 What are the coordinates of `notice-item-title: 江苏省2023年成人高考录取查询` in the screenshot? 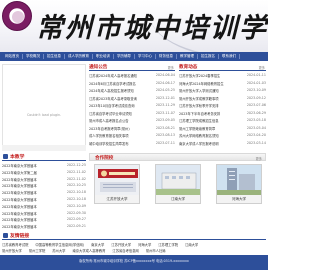 It's located at (113, 98).